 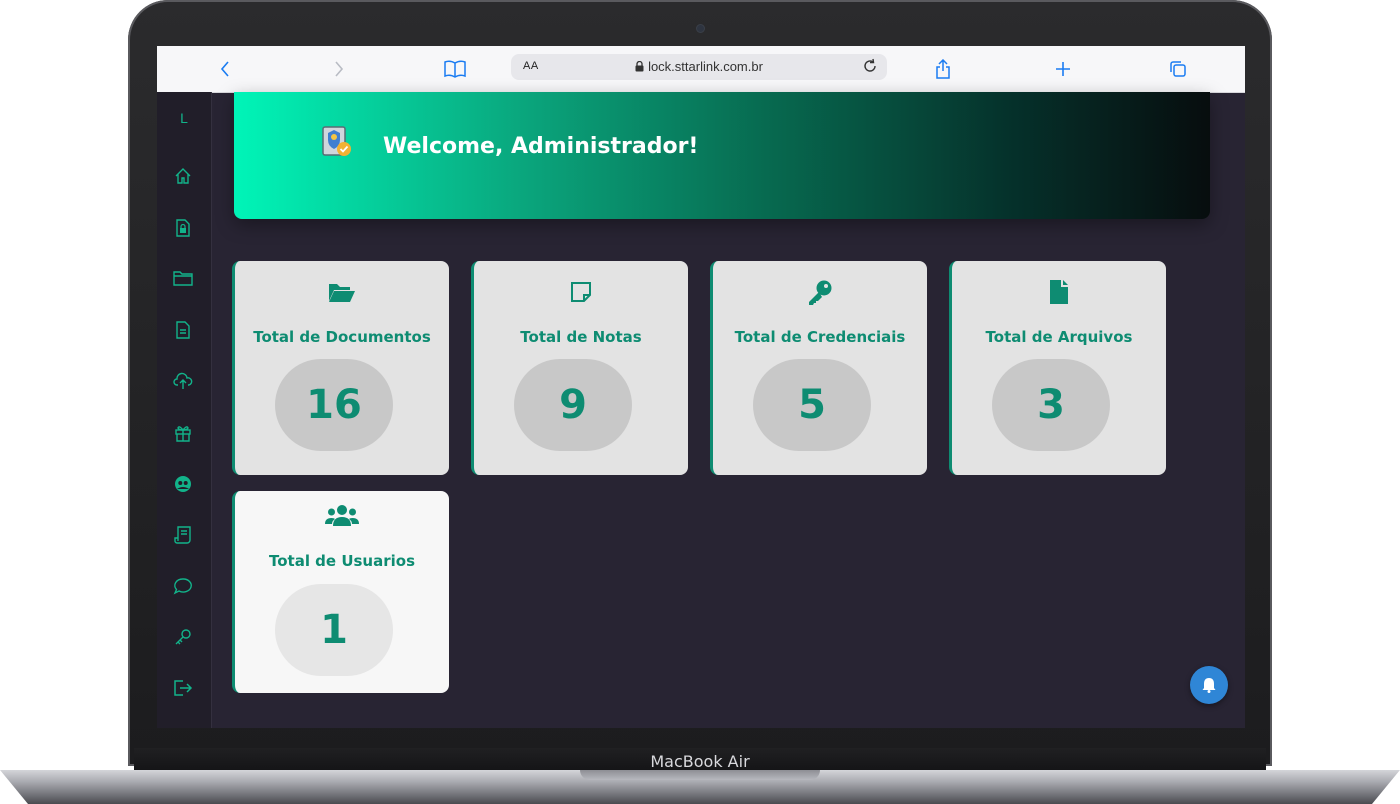 I want to click on stat-card-credentials: Total de Credenciais 5, so click(x=818, y=368).